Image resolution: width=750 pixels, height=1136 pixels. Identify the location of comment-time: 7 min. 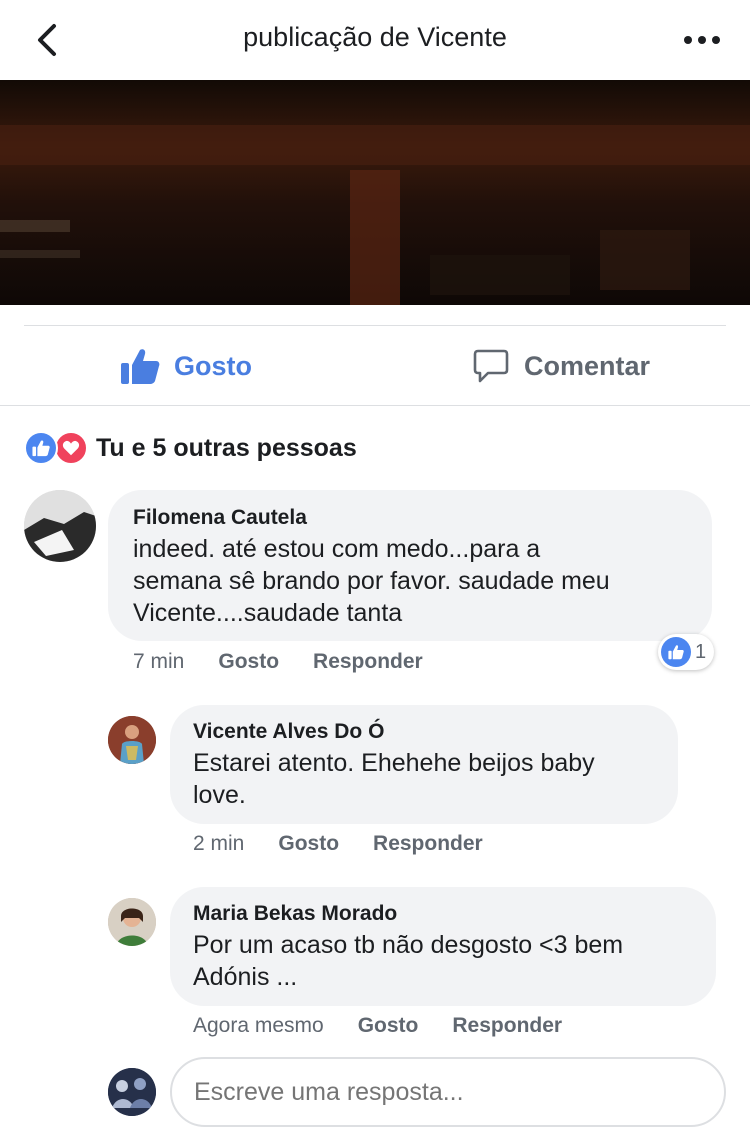
(159, 661).